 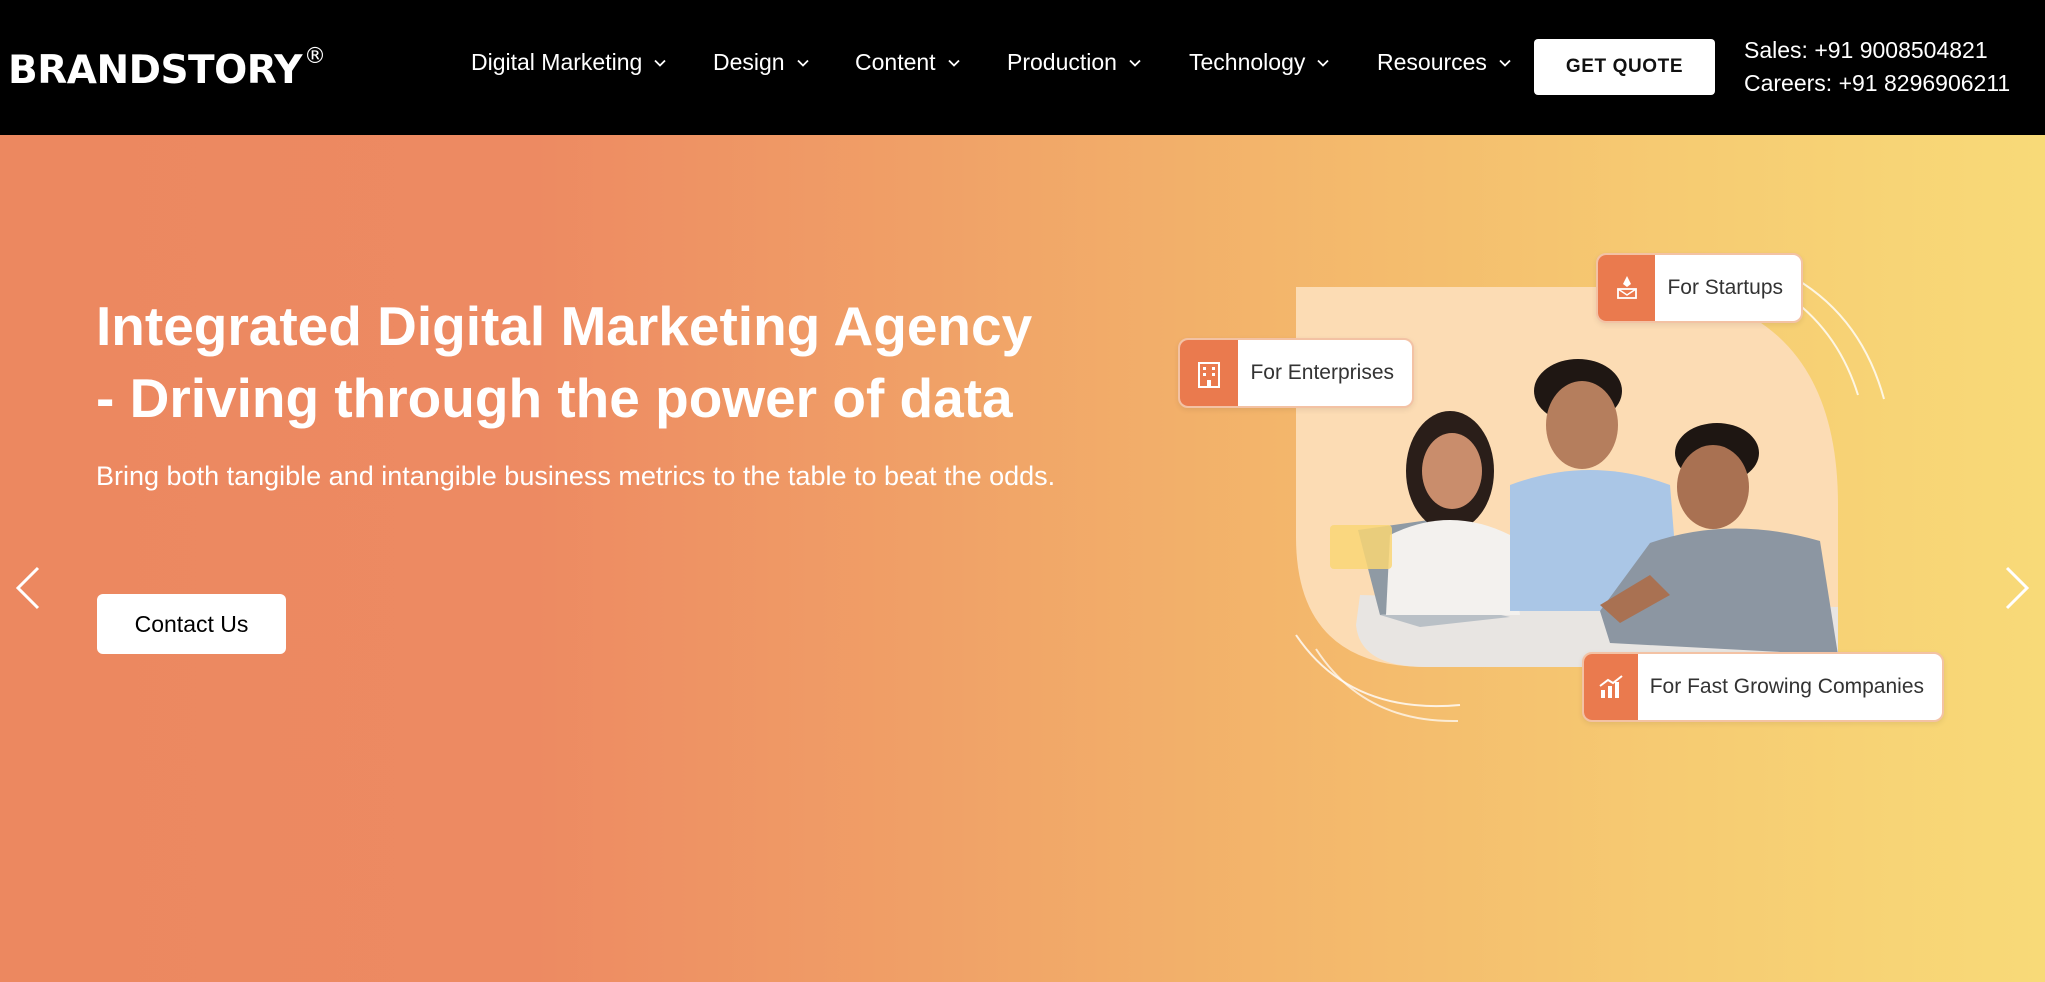 What do you see at coordinates (1725, 287) in the screenshot?
I see `badge-label: For Startups` at bounding box center [1725, 287].